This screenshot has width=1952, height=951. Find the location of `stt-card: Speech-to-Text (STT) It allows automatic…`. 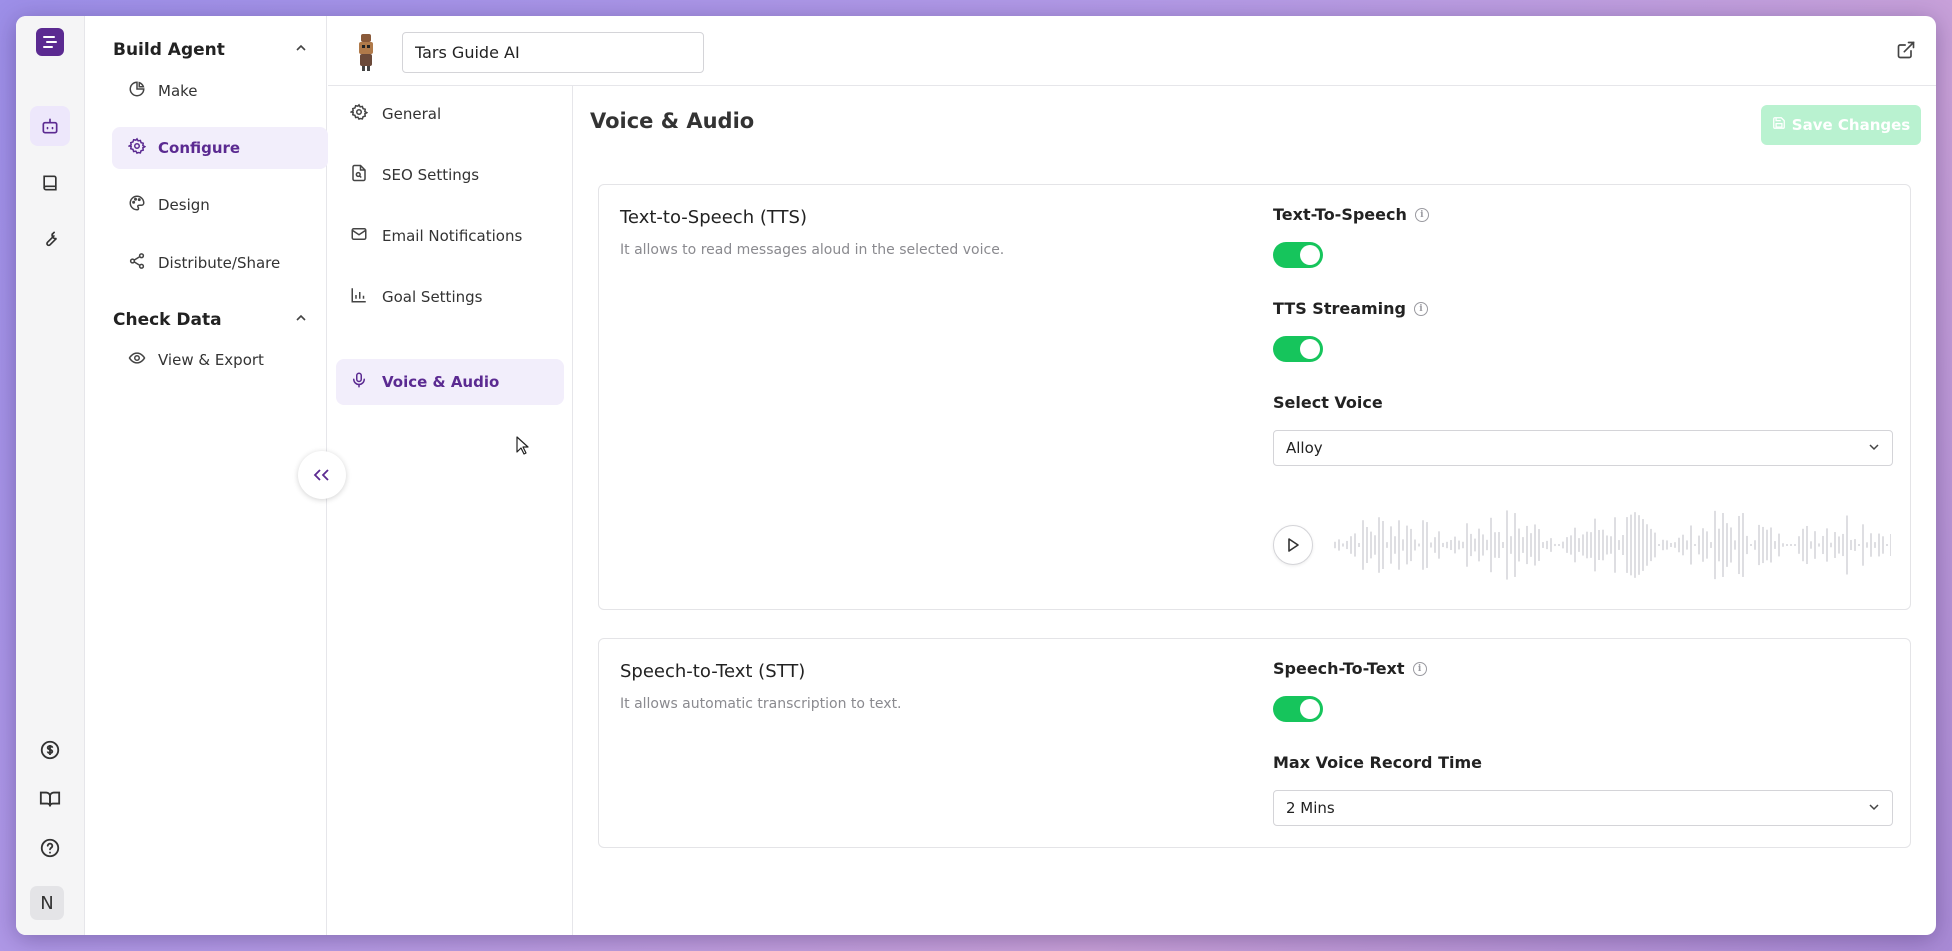

stt-card: Speech-to-Text (STT) It allows automatic… is located at coordinates (1254, 743).